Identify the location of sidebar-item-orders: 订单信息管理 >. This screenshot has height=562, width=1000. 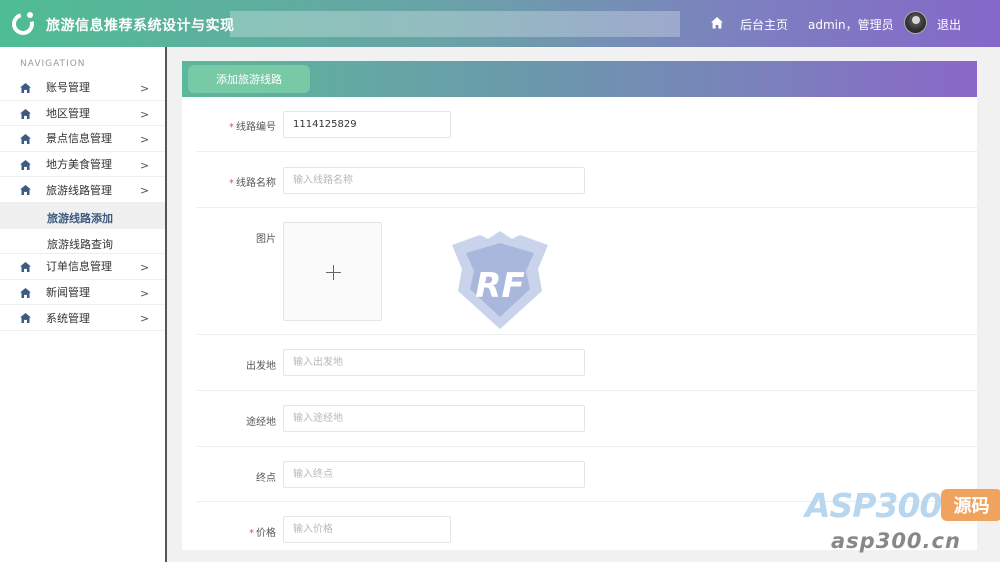
(82, 267).